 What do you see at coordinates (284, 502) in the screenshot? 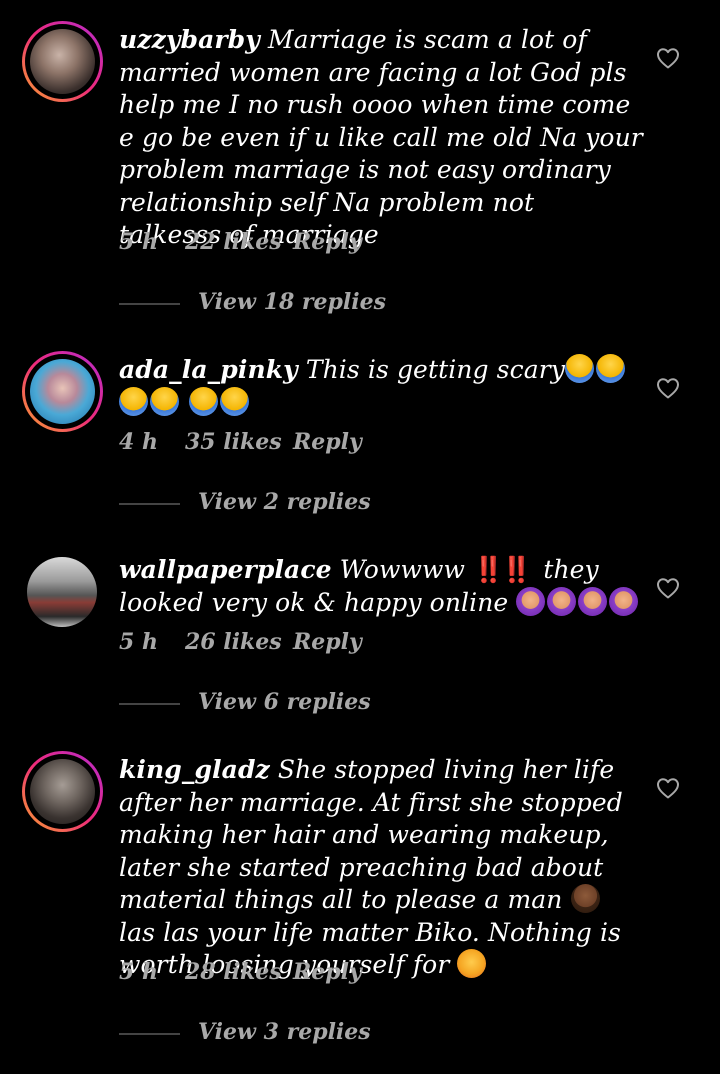
I see `view-replies-label: View 2 replies` at bounding box center [284, 502].